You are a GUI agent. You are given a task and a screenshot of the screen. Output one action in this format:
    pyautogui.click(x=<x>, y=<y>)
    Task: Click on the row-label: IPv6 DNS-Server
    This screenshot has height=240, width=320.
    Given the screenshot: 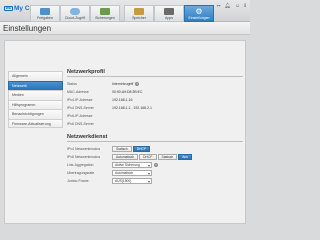 What is the action you would take?
    pyautogui.click(x=80, y=124)
    